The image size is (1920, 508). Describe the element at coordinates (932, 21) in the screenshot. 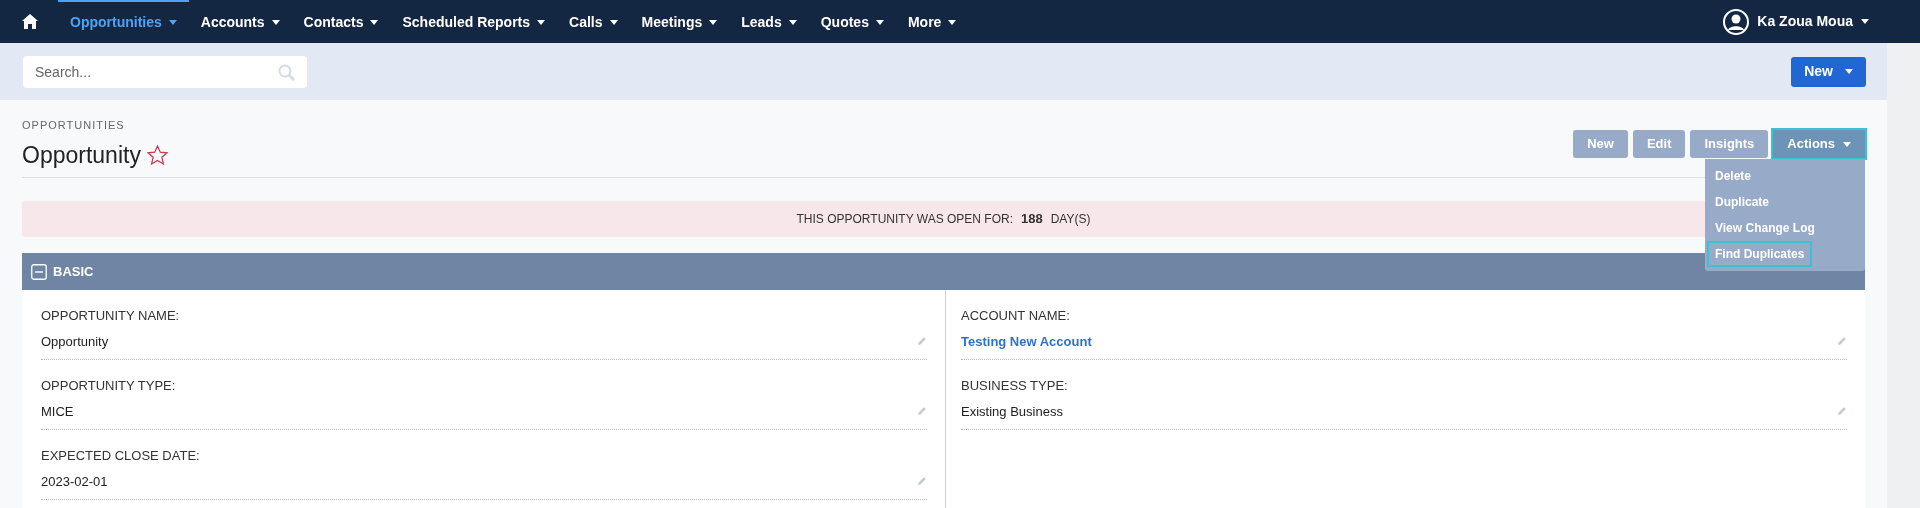

I see `nav-tab: More` at that location.